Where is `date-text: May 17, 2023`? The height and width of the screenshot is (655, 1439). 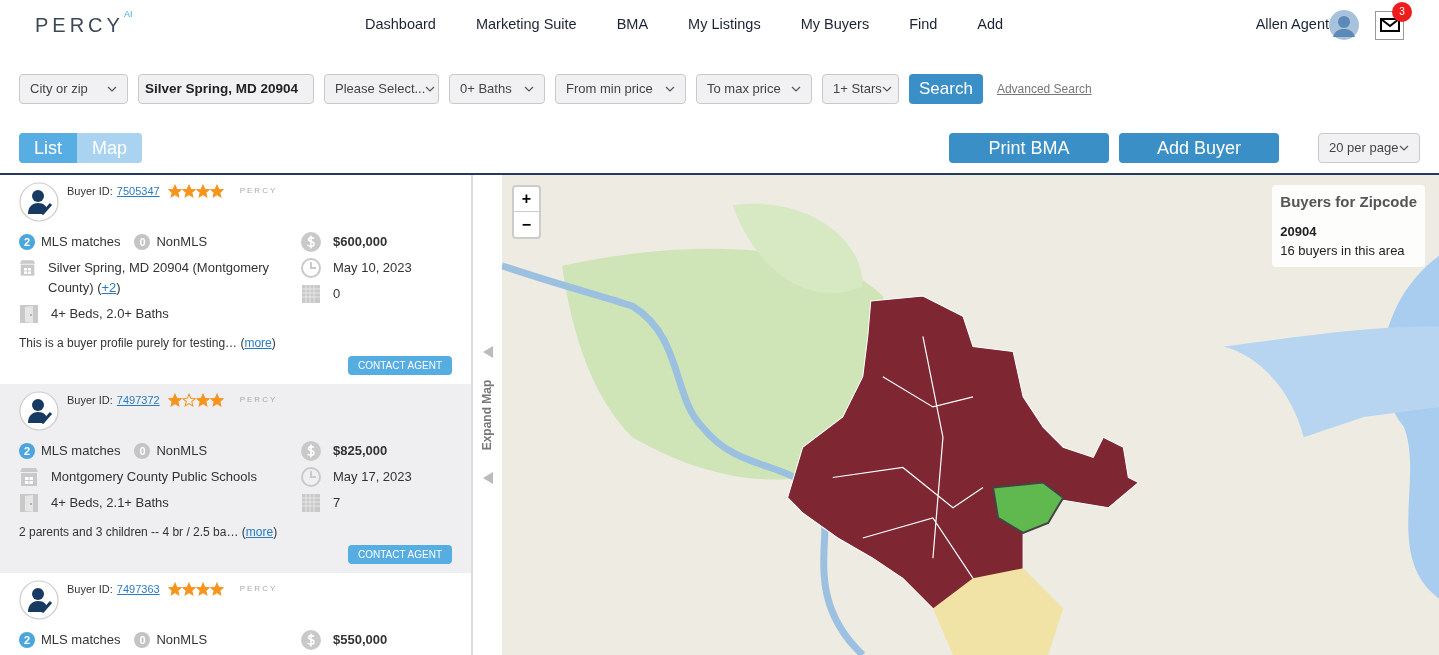
date-text: May 17, 2023 is located at coordinates (372, 477).